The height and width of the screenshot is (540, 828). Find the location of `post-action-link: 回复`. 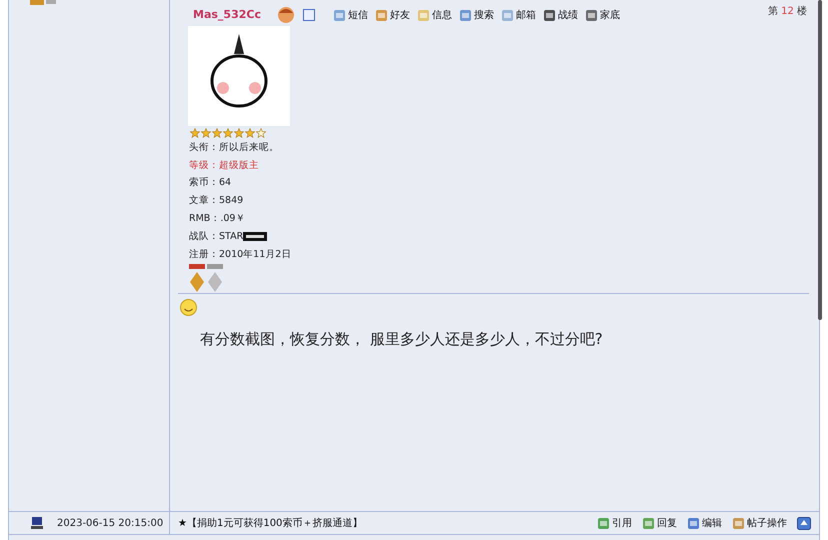

post-action-link: 回复 is located at coordinates (659, 523).